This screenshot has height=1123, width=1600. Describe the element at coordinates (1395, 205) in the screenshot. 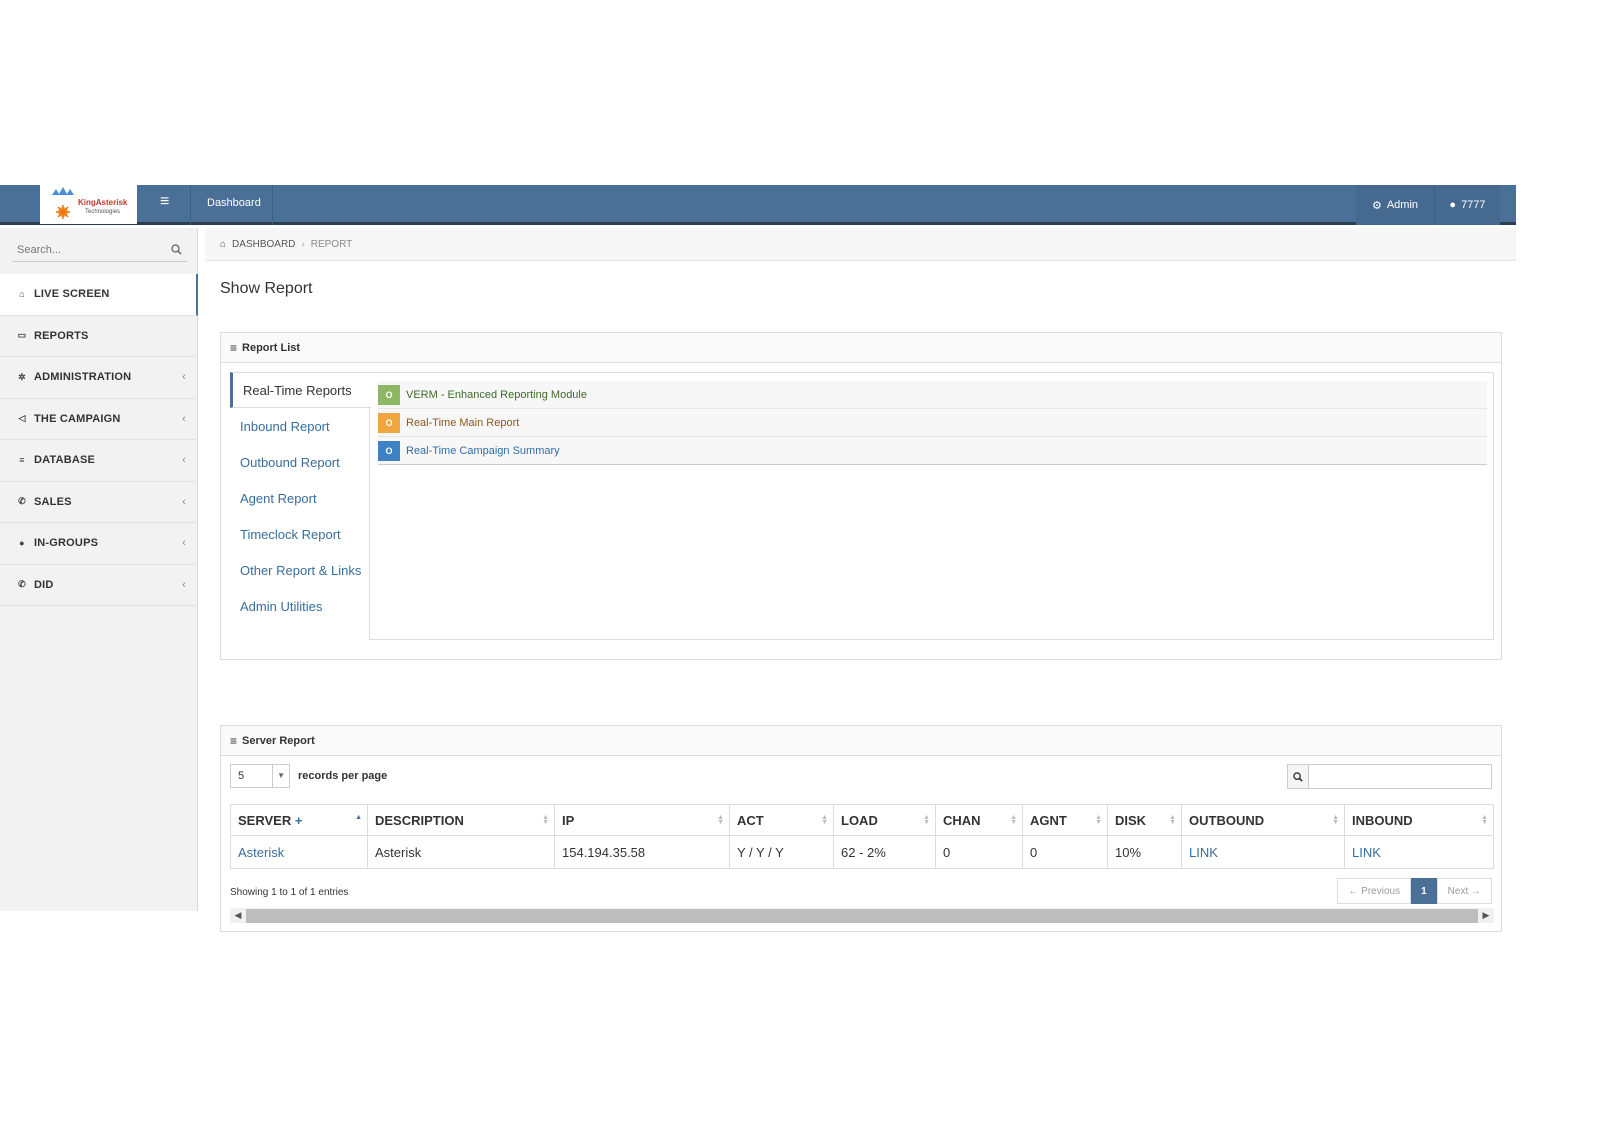

I see `admin-menu-button: ⚙ Admin` at that location.